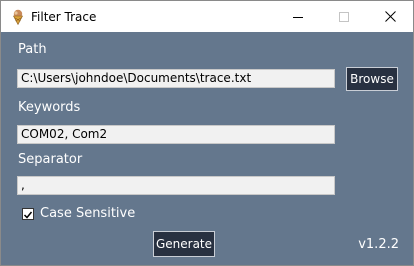 The image size is (414, 266). I want to click on maximize-icon, so click(344, 16).